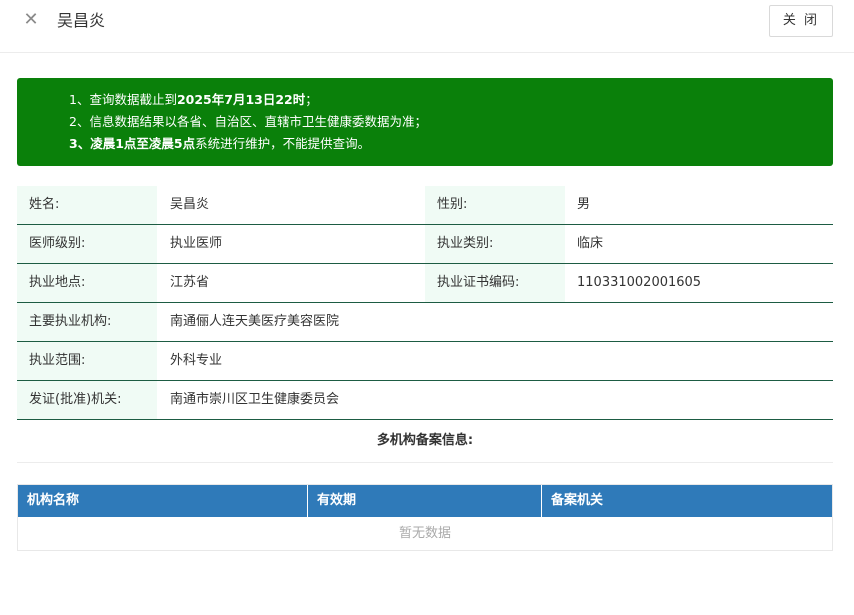 The height and width of the screenshot is (615, 854). I want to click on issuer-label: 发证(批准)机关:, so click(87, 400).